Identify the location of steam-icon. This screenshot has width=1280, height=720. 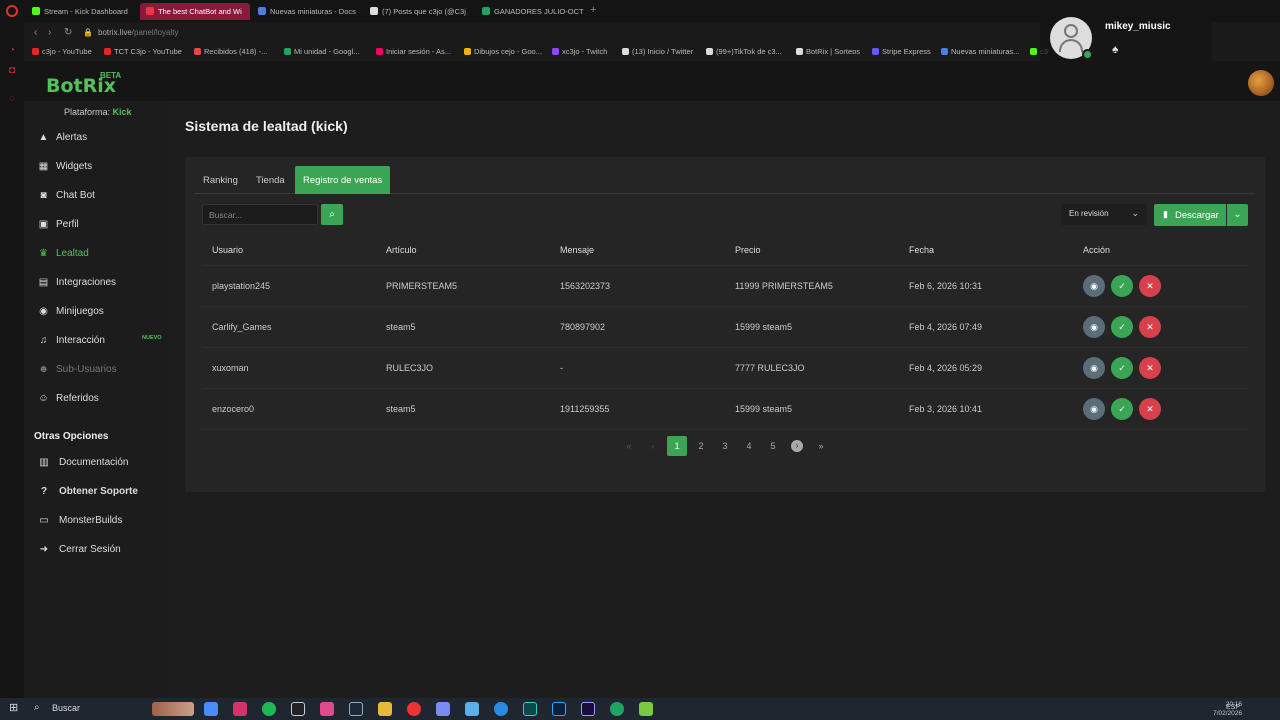
(356, 709).